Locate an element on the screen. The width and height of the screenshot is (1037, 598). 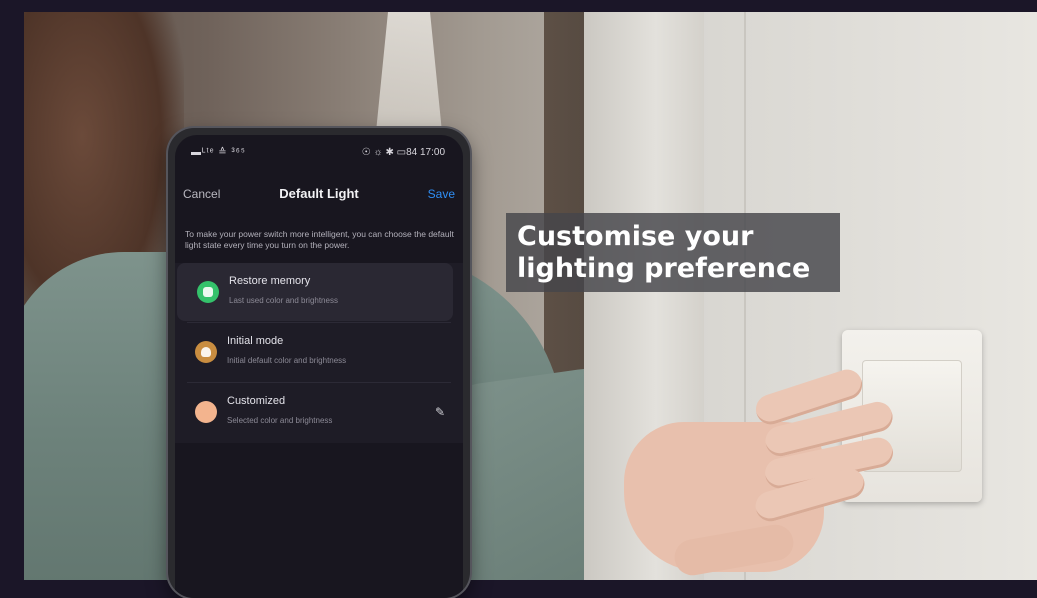
hand is located at coordinates (744, 472).